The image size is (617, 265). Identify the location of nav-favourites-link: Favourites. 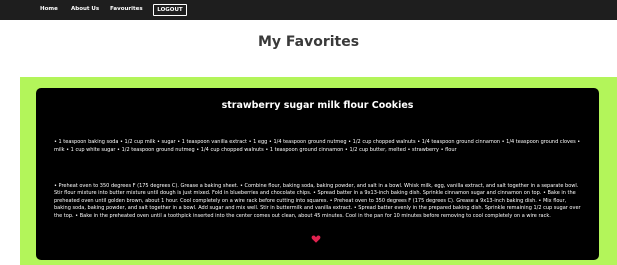
(126, 9).